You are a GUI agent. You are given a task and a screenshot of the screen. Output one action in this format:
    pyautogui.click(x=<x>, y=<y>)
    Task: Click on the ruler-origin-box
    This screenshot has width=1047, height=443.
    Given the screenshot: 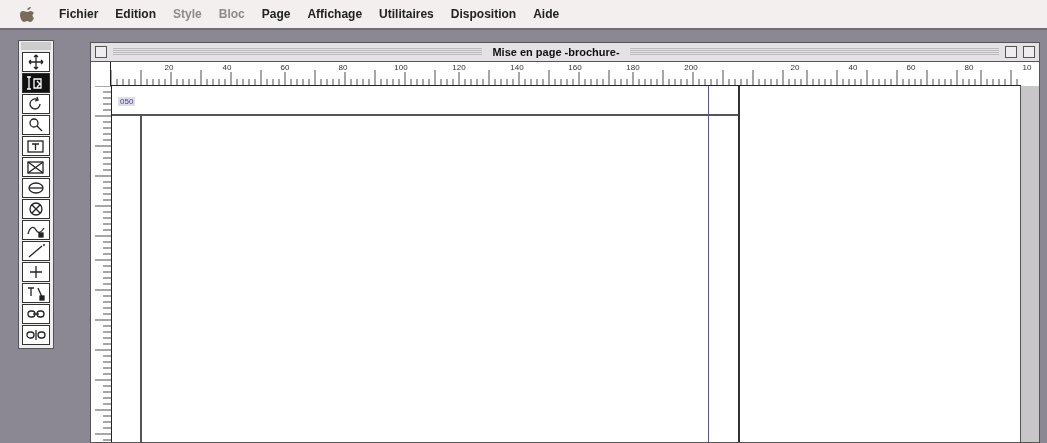 What is the action you would take?
    pyautogui.click(x=101, y=74)
    